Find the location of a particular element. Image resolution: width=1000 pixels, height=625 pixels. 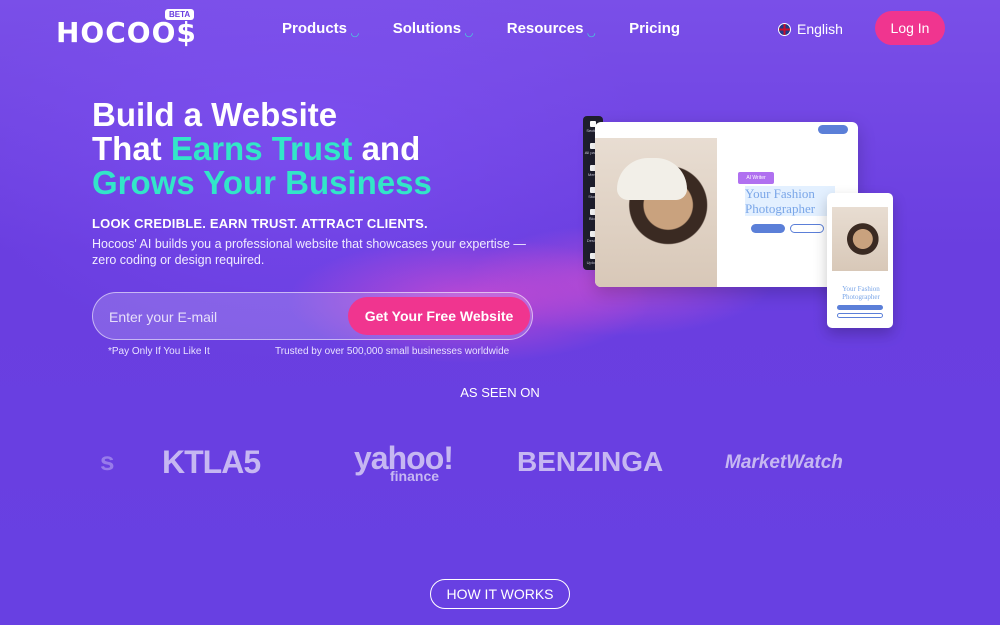

phone-photo is located at coordinates (860, 239).